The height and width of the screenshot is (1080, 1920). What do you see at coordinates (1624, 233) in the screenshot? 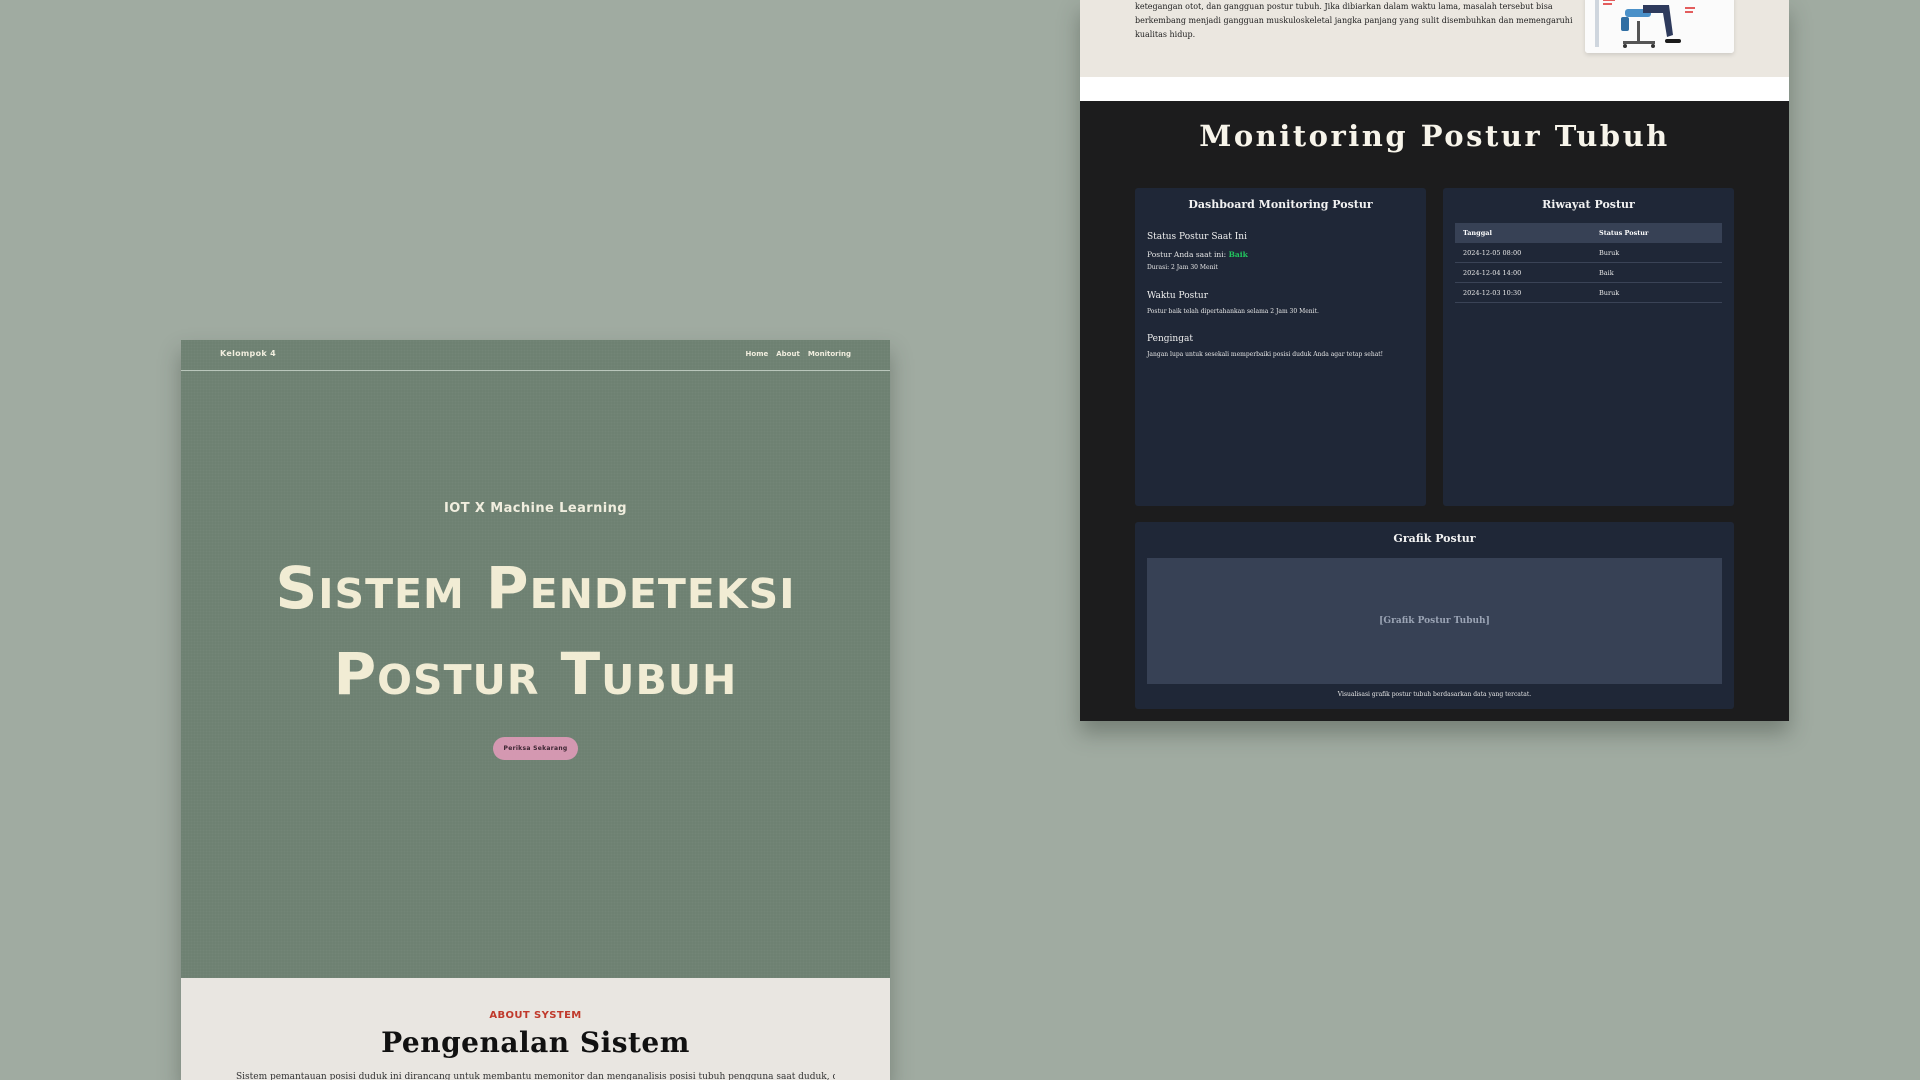
I see `column-header-status: Status Postur` at bounding box center [1624, 233].